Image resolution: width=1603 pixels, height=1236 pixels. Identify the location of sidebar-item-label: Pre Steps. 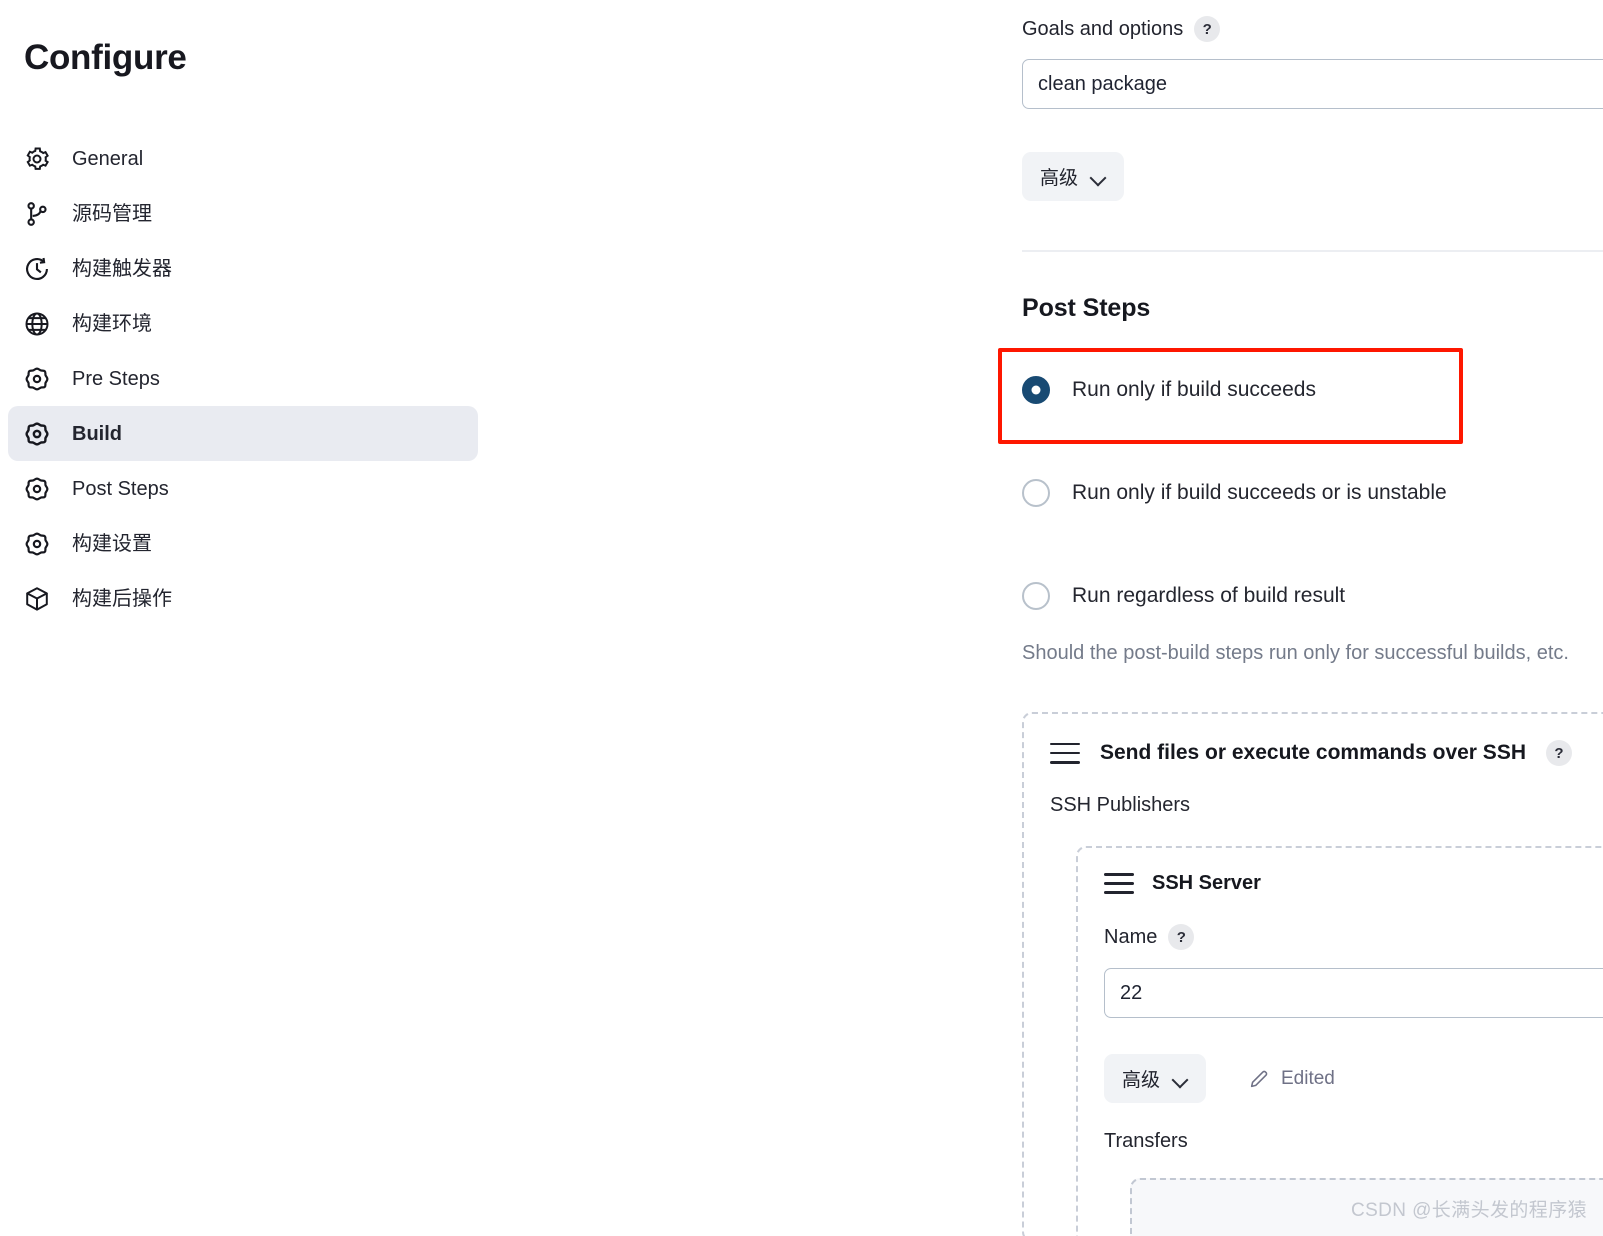
(116, 378).